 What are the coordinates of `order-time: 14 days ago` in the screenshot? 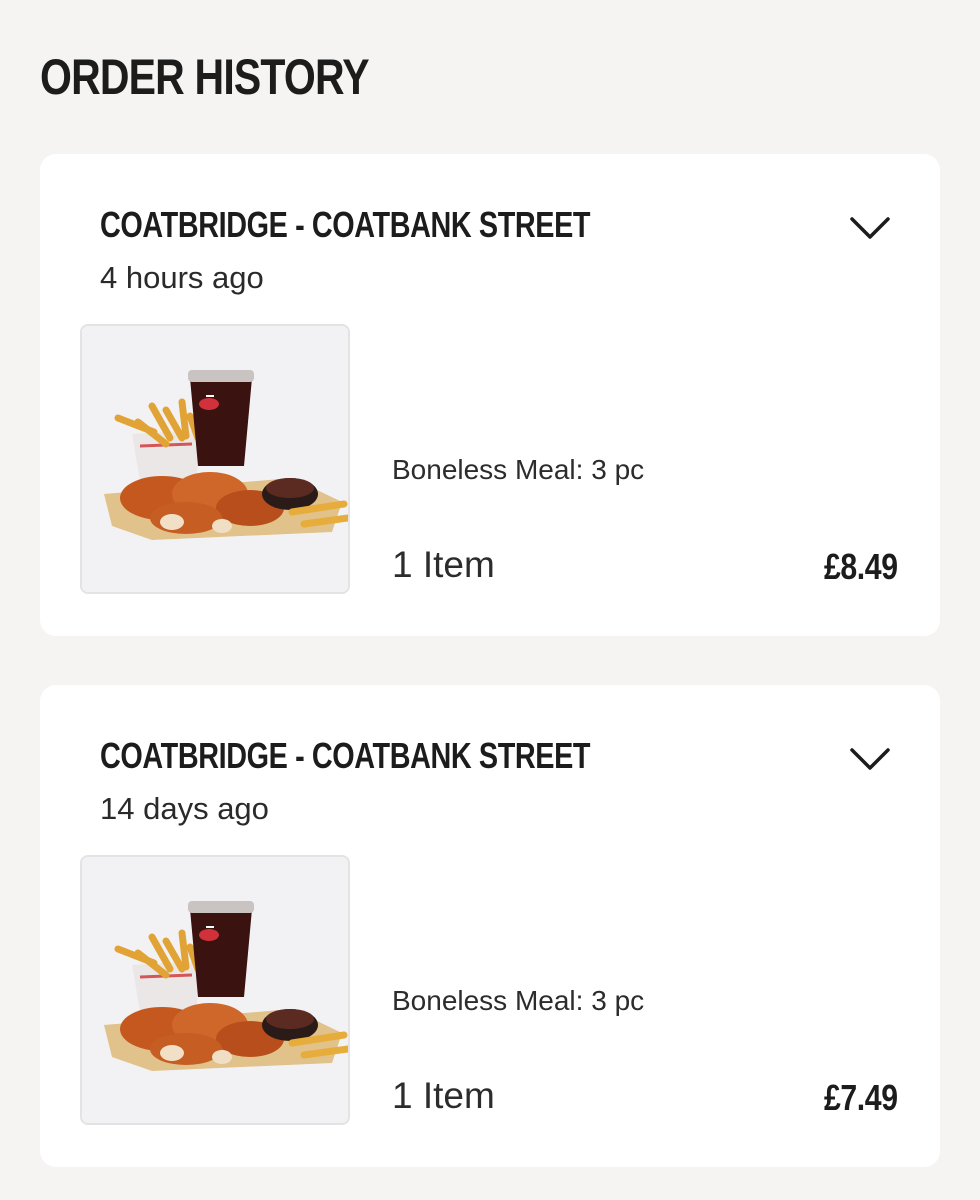 It's located at (184, 808).